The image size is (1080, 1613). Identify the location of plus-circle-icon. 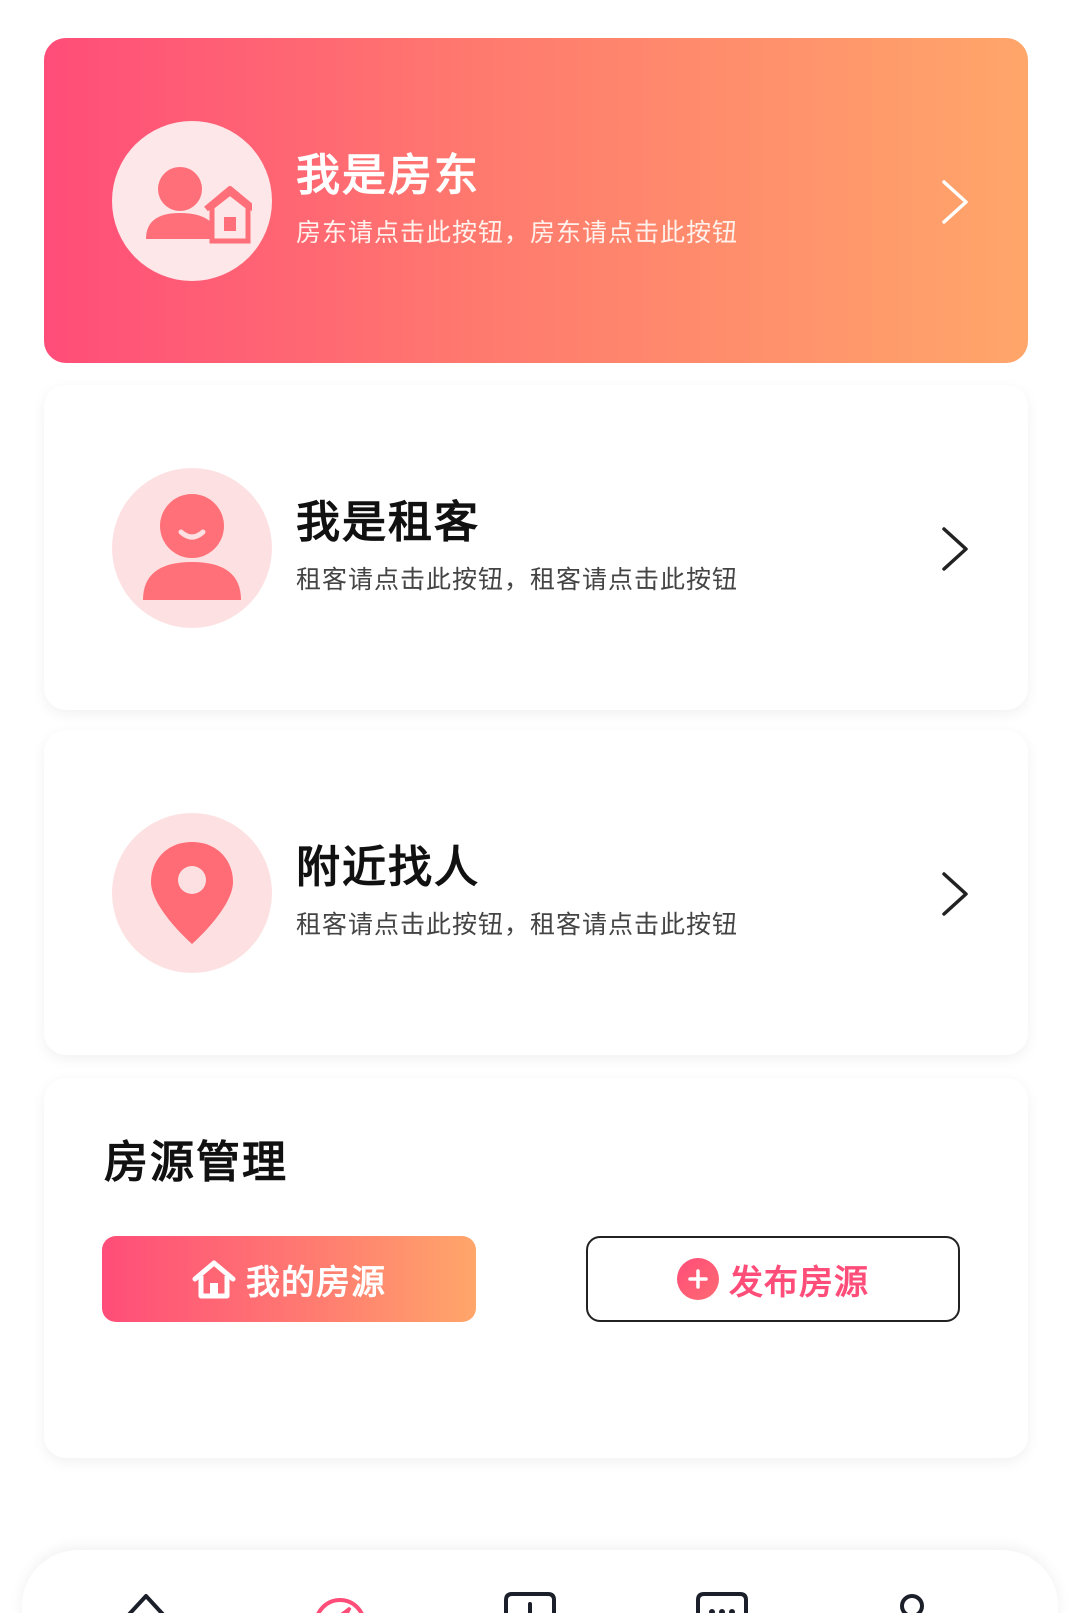
(698, 1279).